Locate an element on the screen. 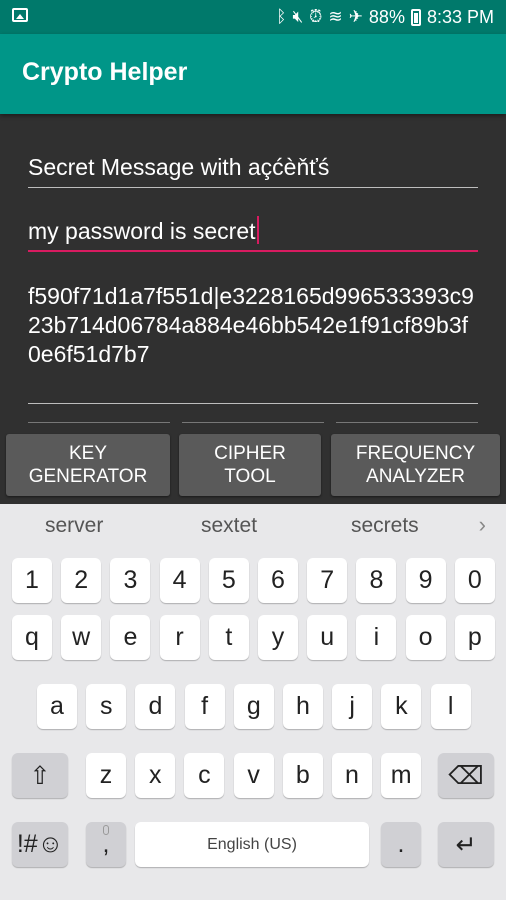 The width and height of the screenshot is (506, 900). key-x: x is located at coordinates (155, 775).